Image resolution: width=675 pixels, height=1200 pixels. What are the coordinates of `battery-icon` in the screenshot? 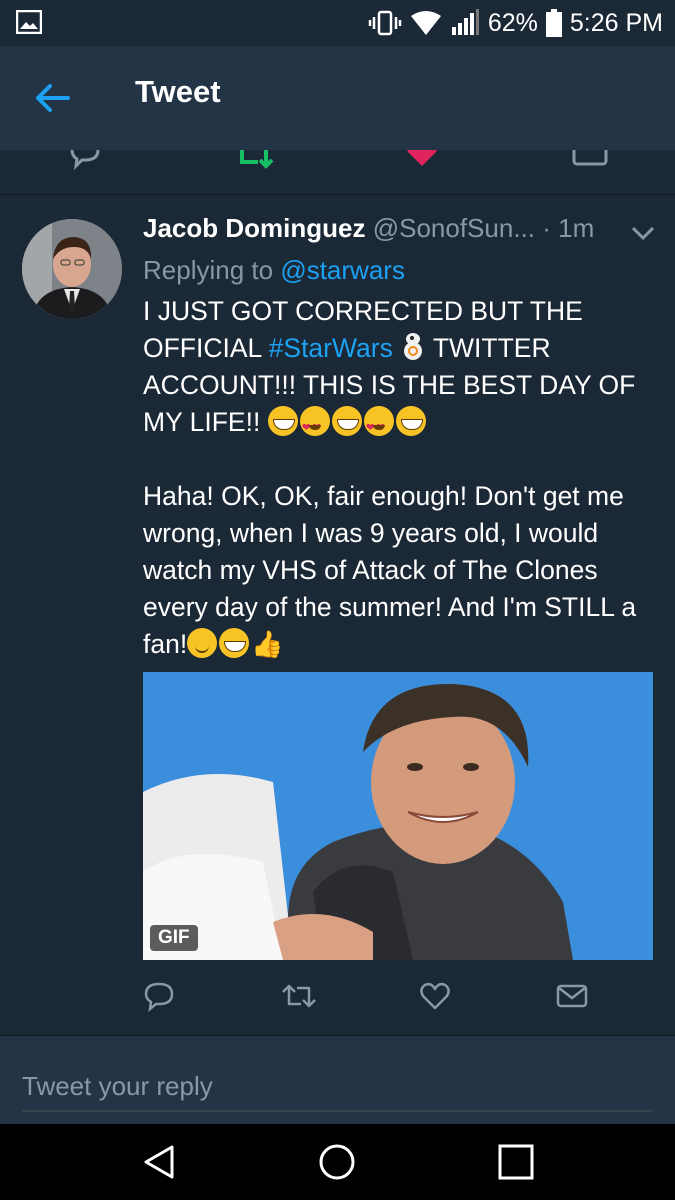 It's located at (553, 23).